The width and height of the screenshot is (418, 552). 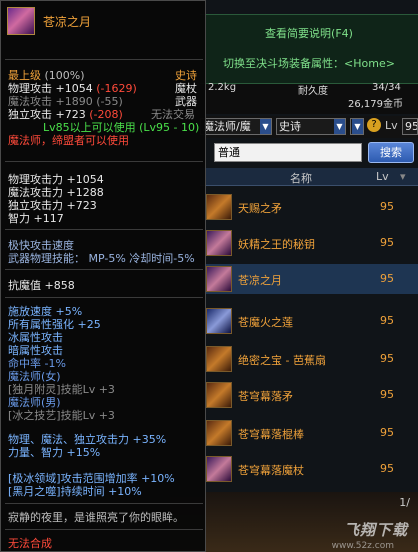 What do you see at coordinates (52, 205) in the screenshot?
I see `stat-line: 独立攻击力 +723` at bounding box center [52, 205].